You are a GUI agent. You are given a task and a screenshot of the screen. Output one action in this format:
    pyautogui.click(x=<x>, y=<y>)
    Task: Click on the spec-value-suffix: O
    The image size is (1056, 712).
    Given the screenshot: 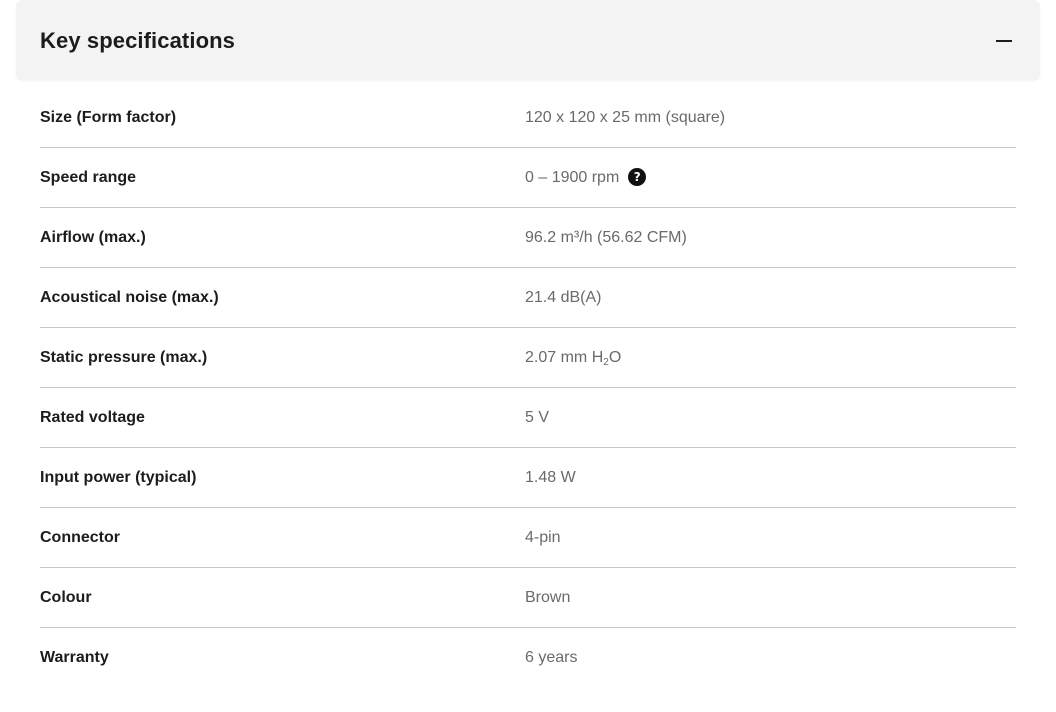 What is the action you would take?
    pyautogui.click(x=615, y=357)
    